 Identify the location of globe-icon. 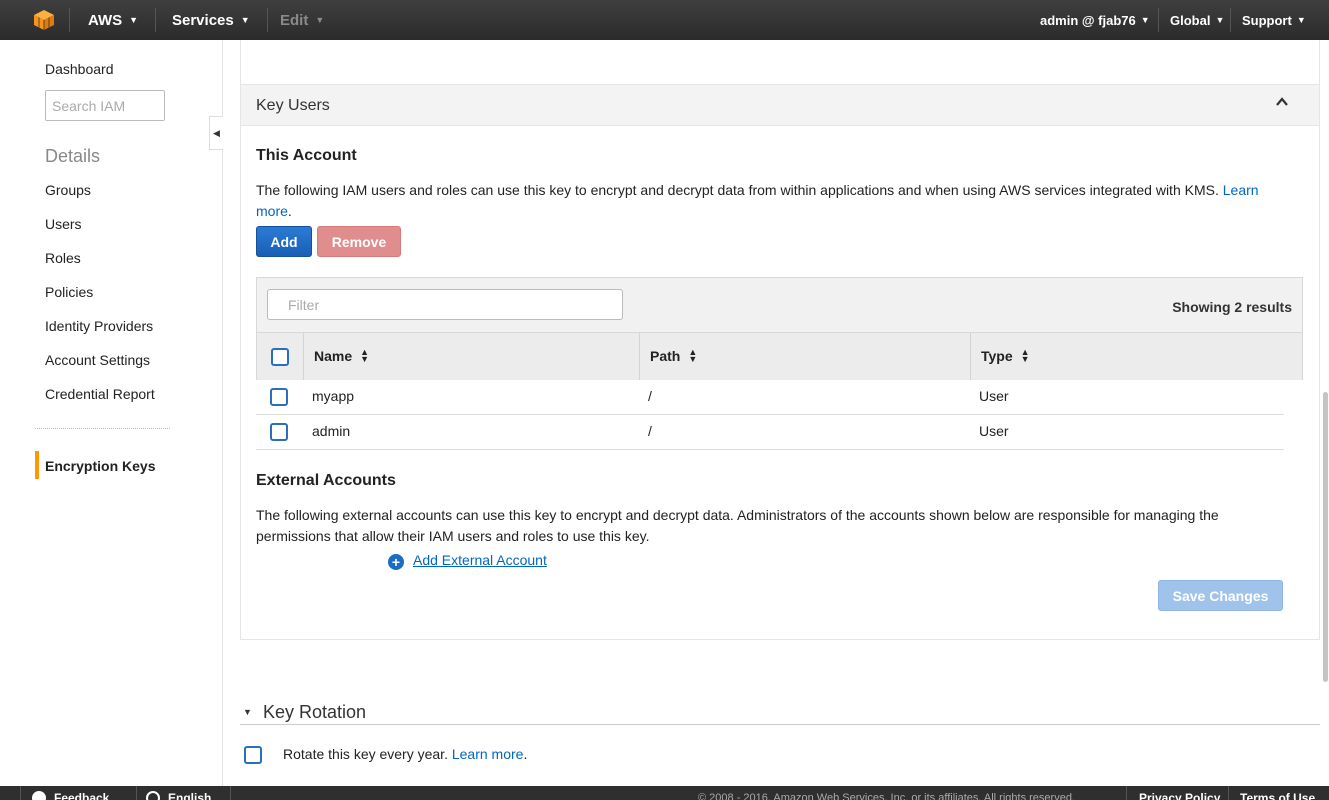
(153, 795).